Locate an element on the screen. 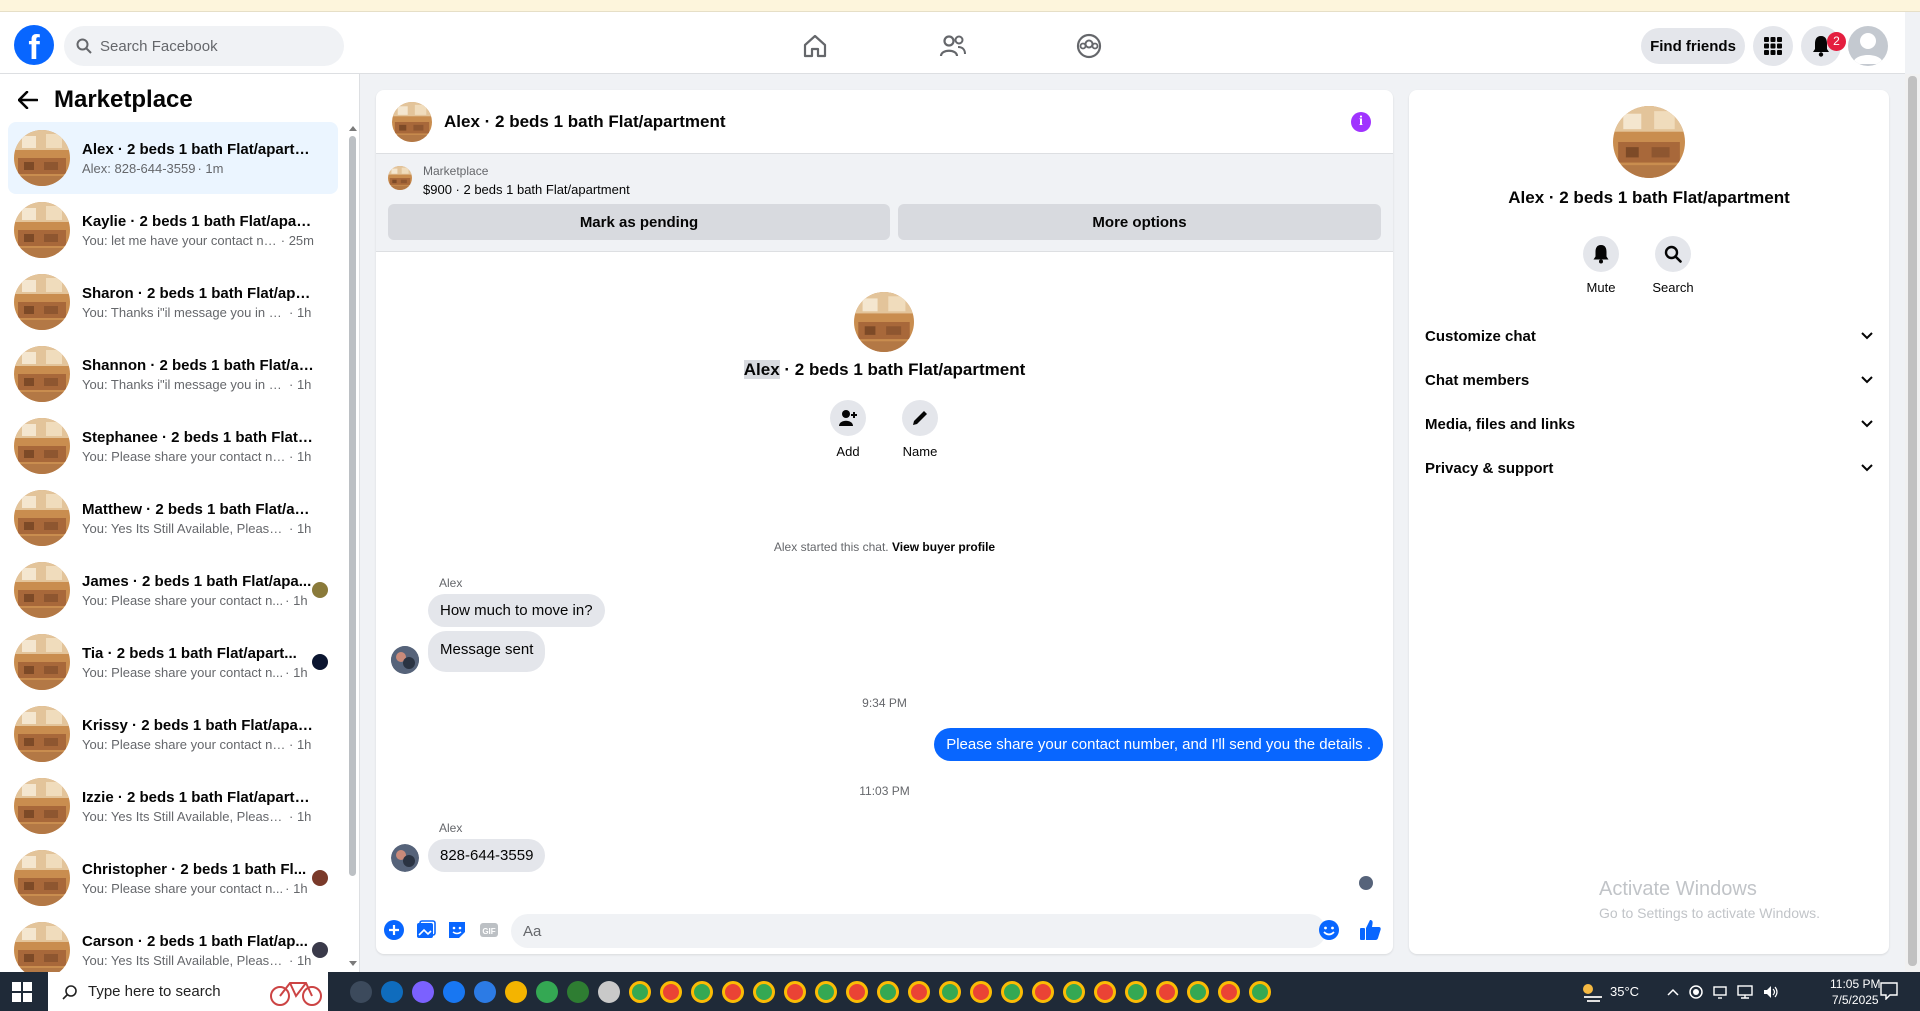 Image resolution: width=1920 pixels, height=1011 pixels. chat-center-name: Alex · 2 beds 1 bath Flat/apartment is located at coordinates (884, 369).